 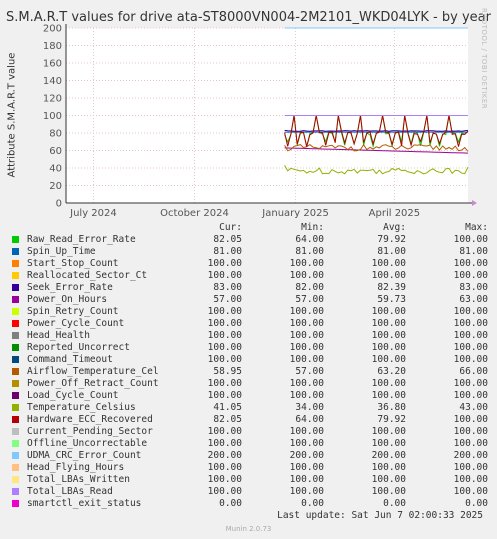 I want to click on legend-value-min: 34.00, so click(x=309, y=407).